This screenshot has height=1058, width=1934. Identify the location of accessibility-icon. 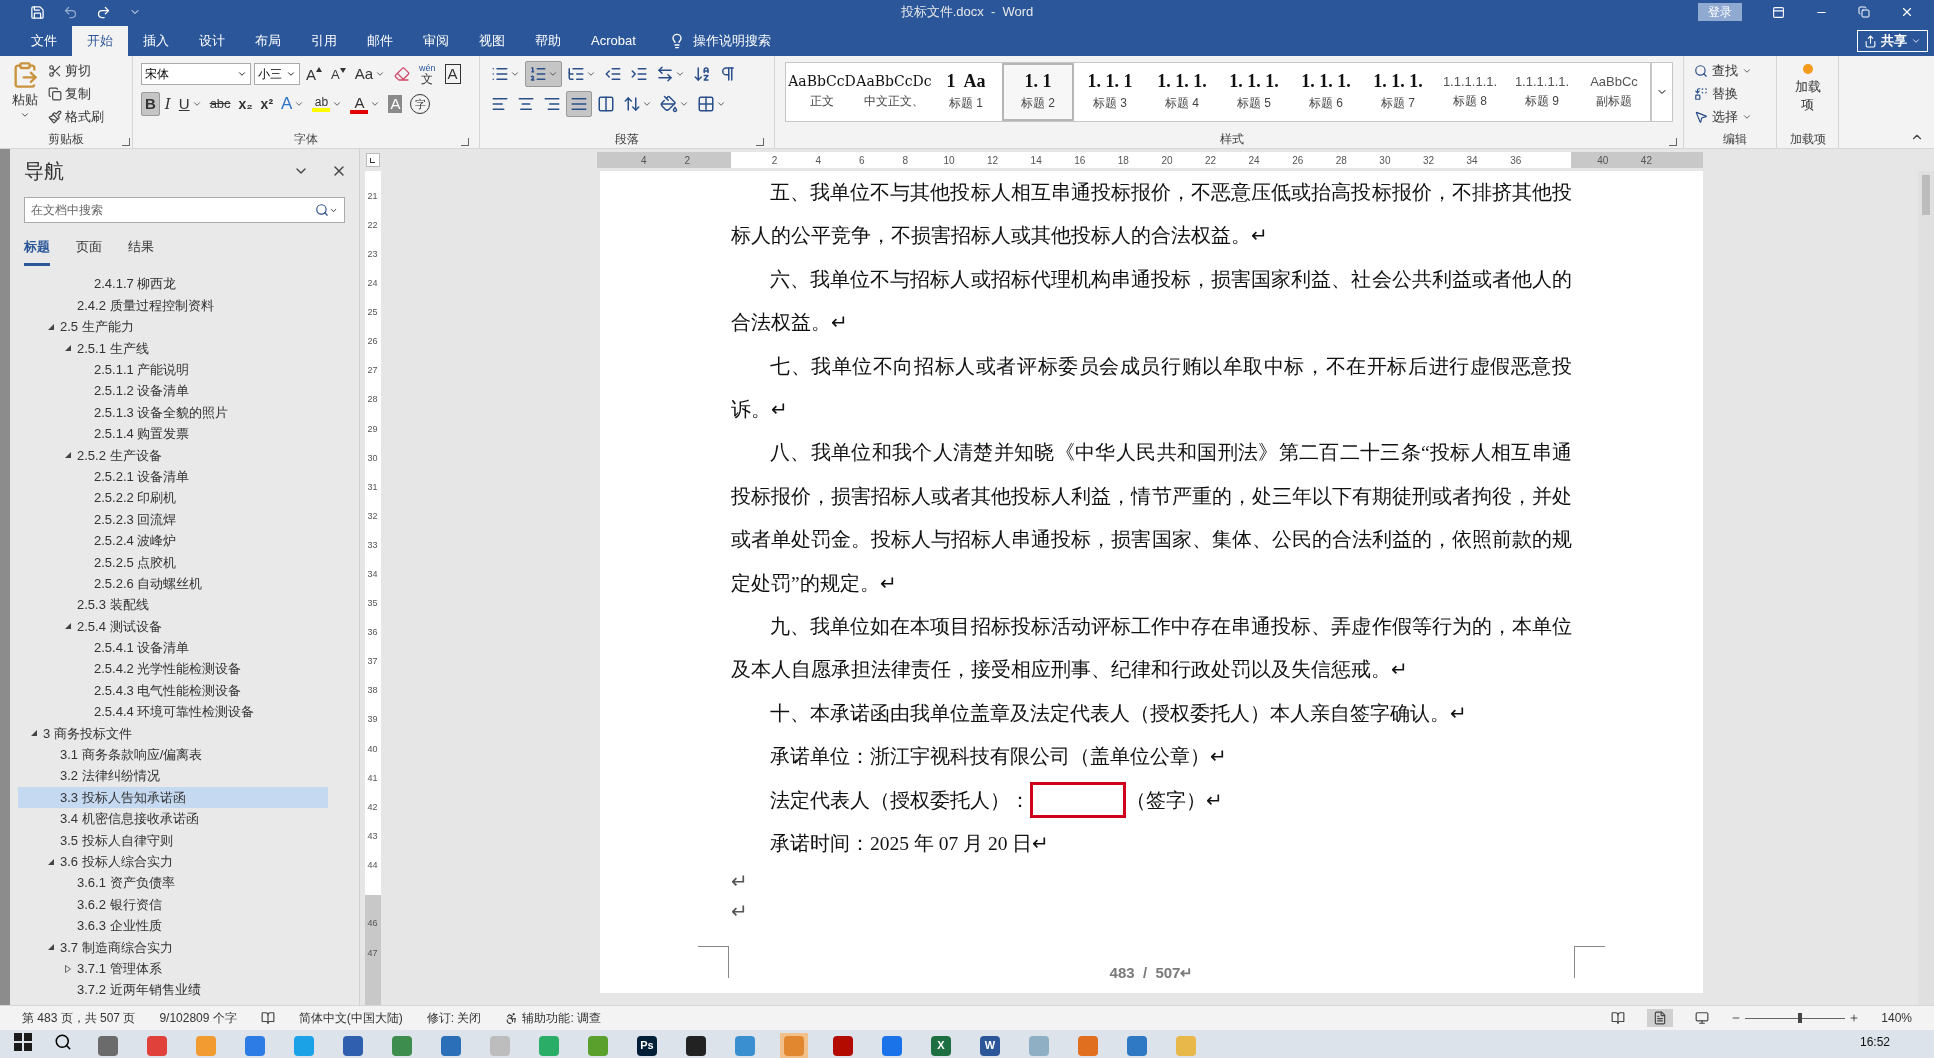
(512, 1018).